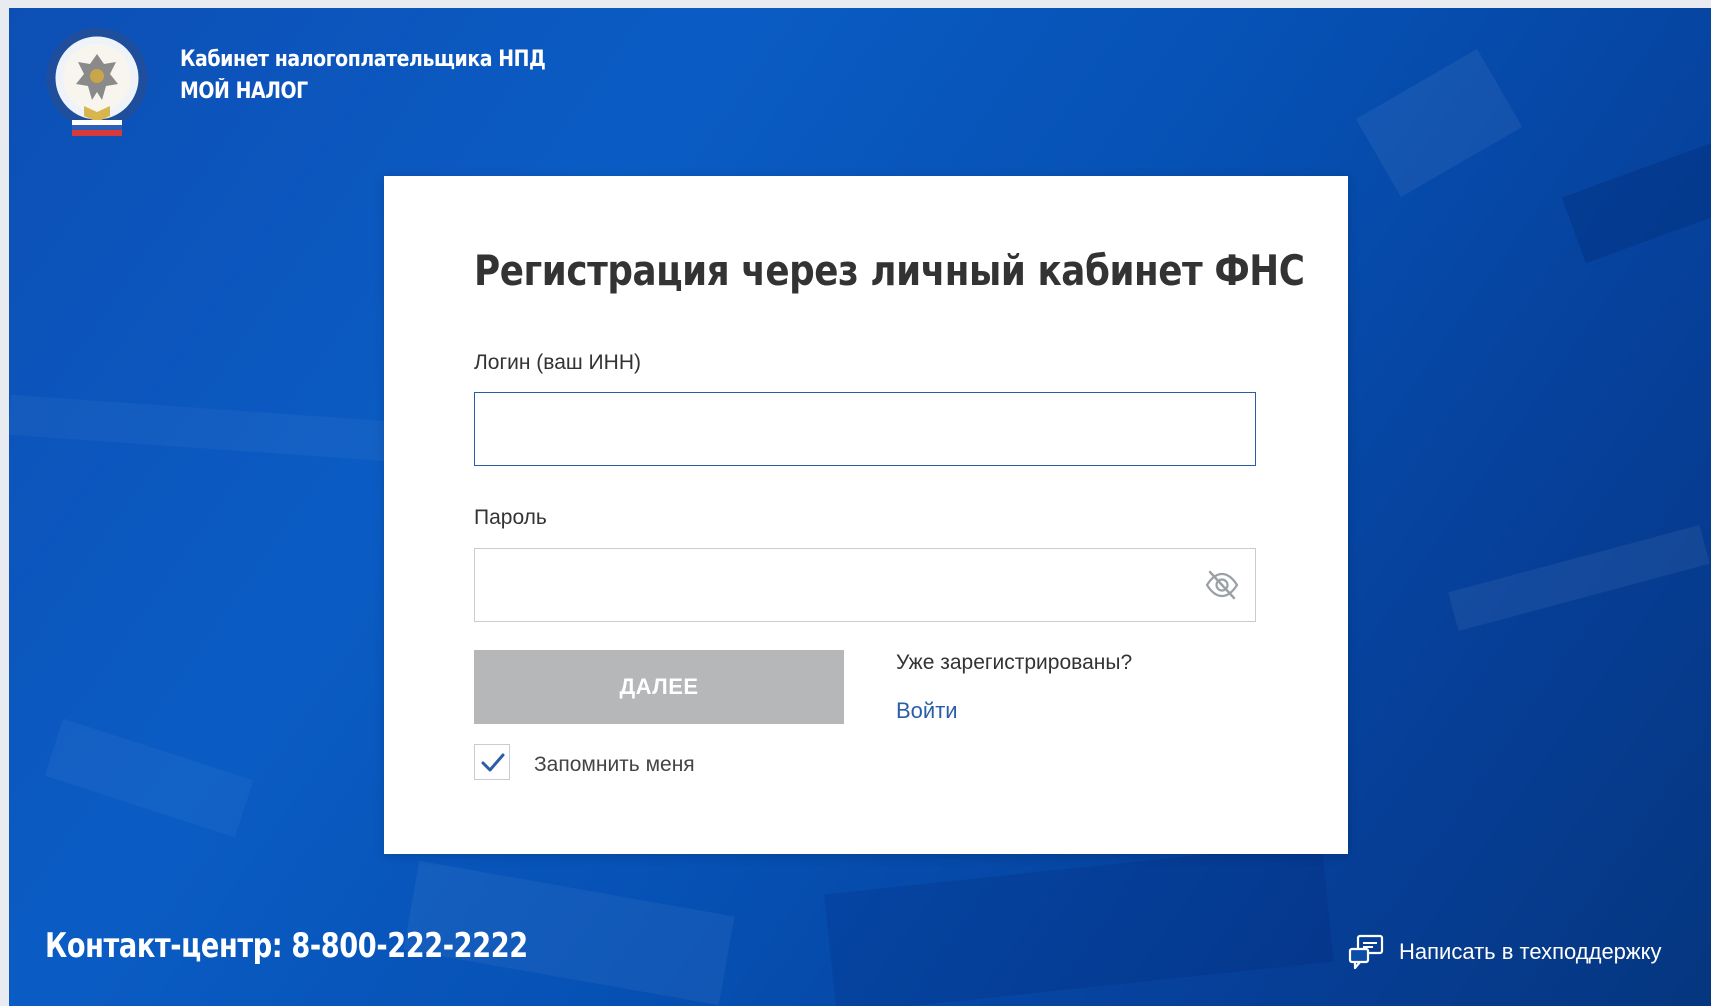 Image resolution: width=1711 pixels, height=1006 pixels. Describe the element at coordinates (1014, 662) in the screenshot. I see `already-registered-text: Уже зарегистрированы?` at that location.